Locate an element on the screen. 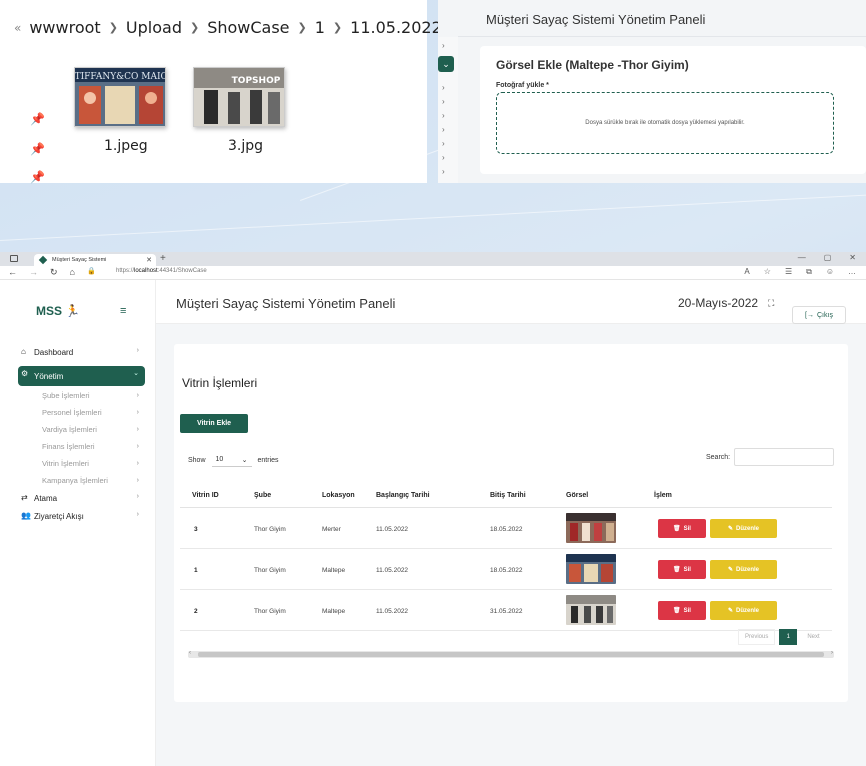 The height and width of the screenshot is (766, 866). previous-page-button: Previous is located at coordinates (757, 637).